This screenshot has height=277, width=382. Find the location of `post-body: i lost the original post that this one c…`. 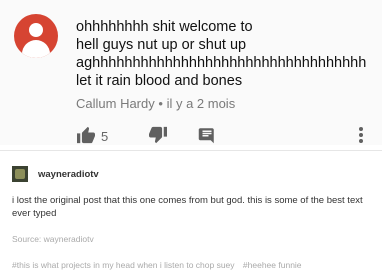

post-body: i lost the original post that this one c… is located at coordinates (187, 207).